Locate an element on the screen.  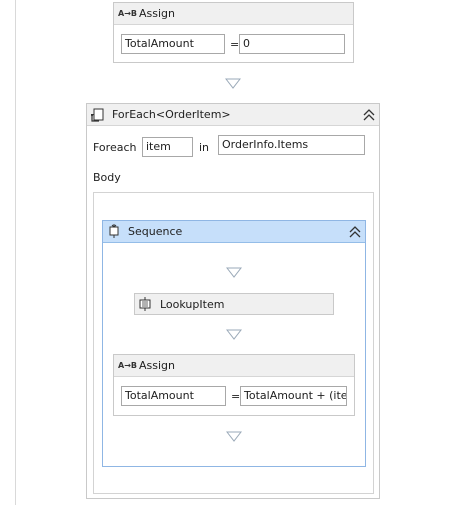
sequence-header: Sequence is located at coordinates (234, 232).